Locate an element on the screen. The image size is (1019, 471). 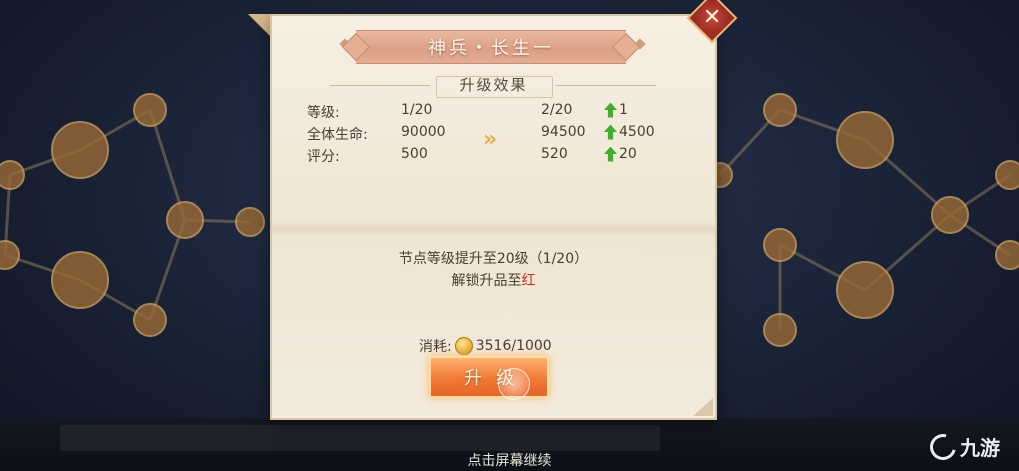
stat-label-score: 评分: is located at coordinates (323, 157).